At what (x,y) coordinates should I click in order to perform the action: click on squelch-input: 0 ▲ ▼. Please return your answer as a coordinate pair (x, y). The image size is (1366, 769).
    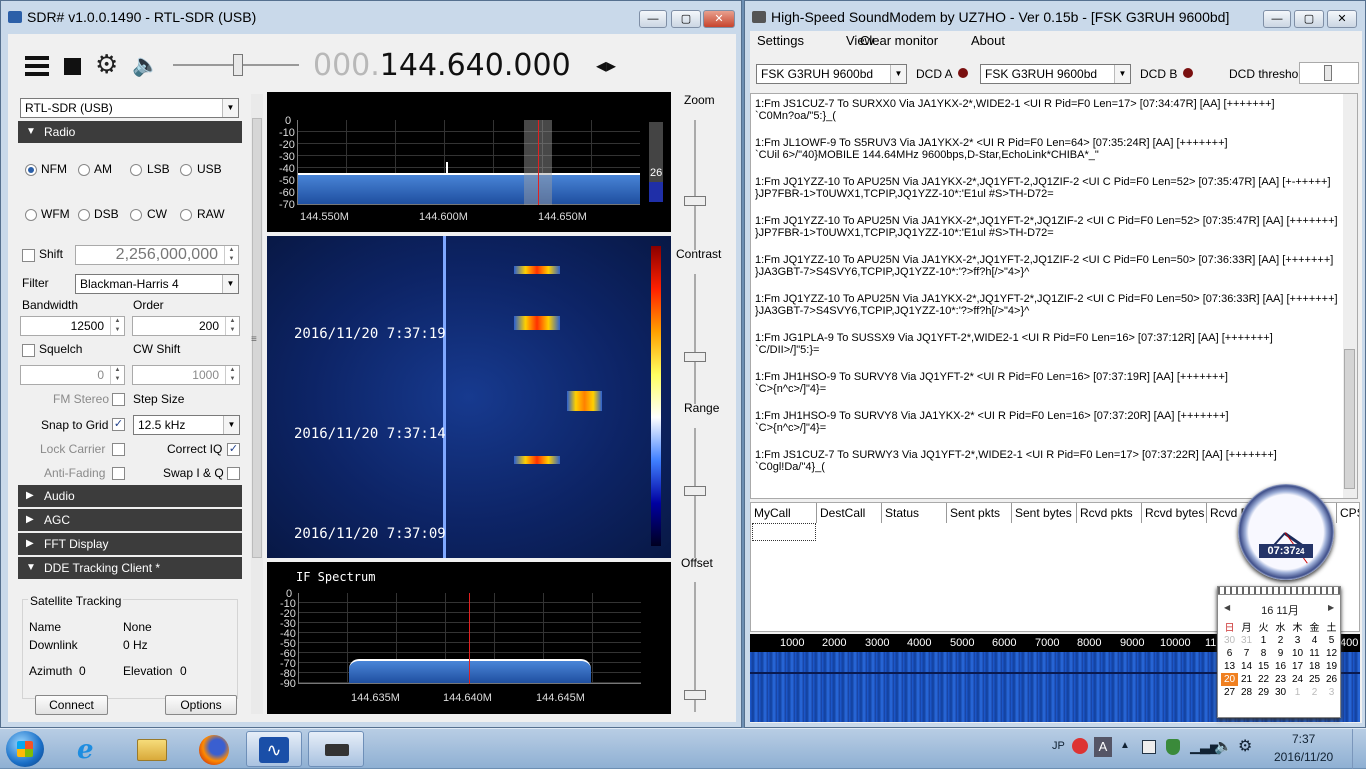
    Looking at the image, I should click on (72, 375).